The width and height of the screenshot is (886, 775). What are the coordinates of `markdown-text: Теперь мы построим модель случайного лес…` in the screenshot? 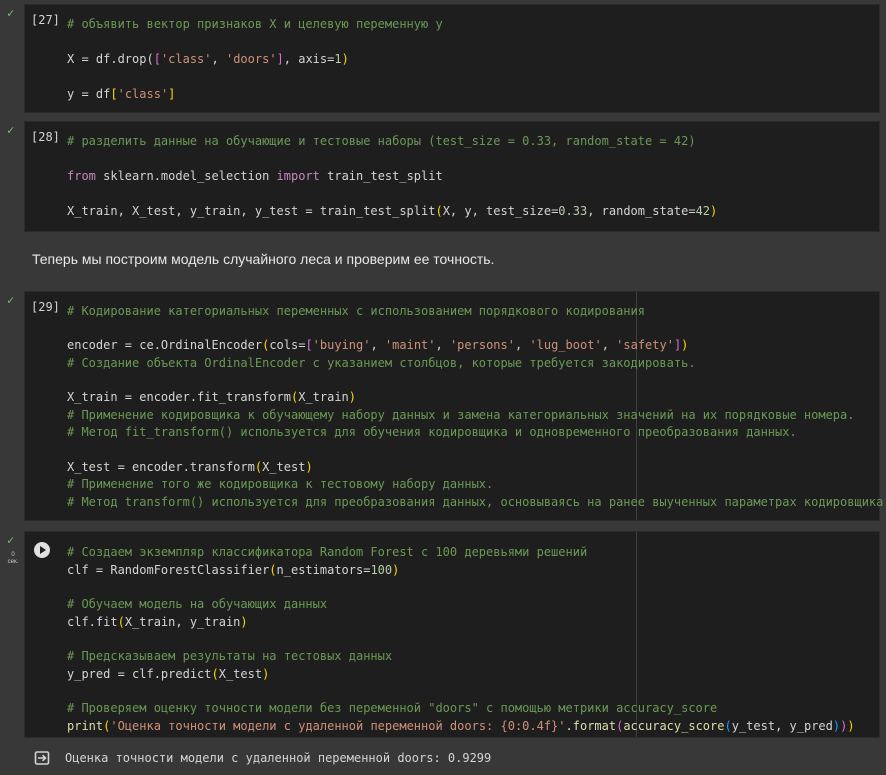 It's located at (263, 259).